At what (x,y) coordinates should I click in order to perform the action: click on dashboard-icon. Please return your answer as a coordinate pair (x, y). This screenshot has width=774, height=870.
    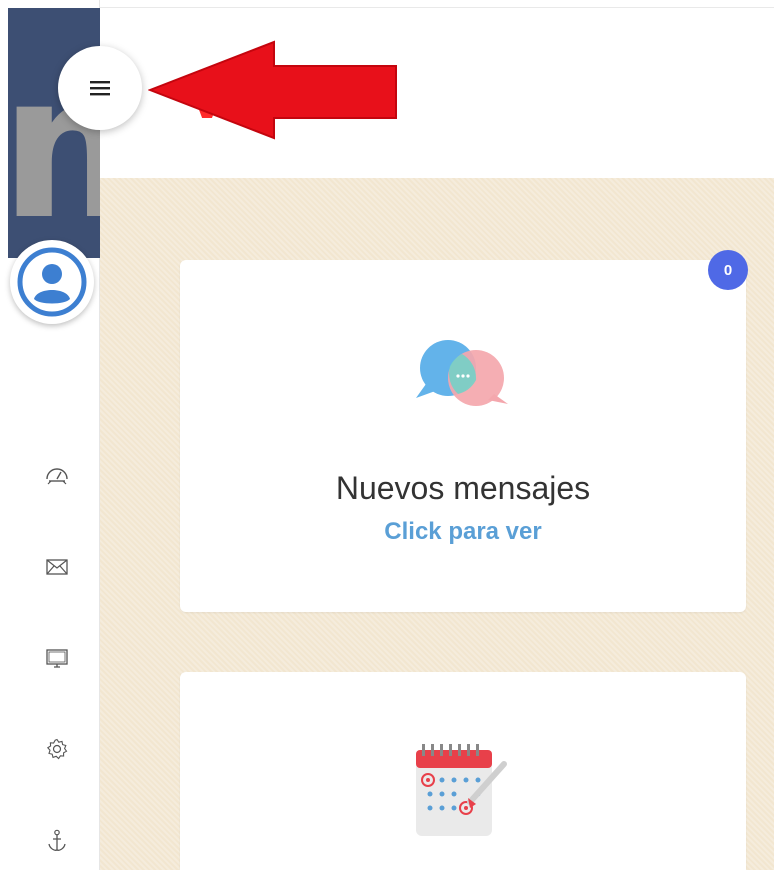
    Looking at the image, I should click on (57, 476).